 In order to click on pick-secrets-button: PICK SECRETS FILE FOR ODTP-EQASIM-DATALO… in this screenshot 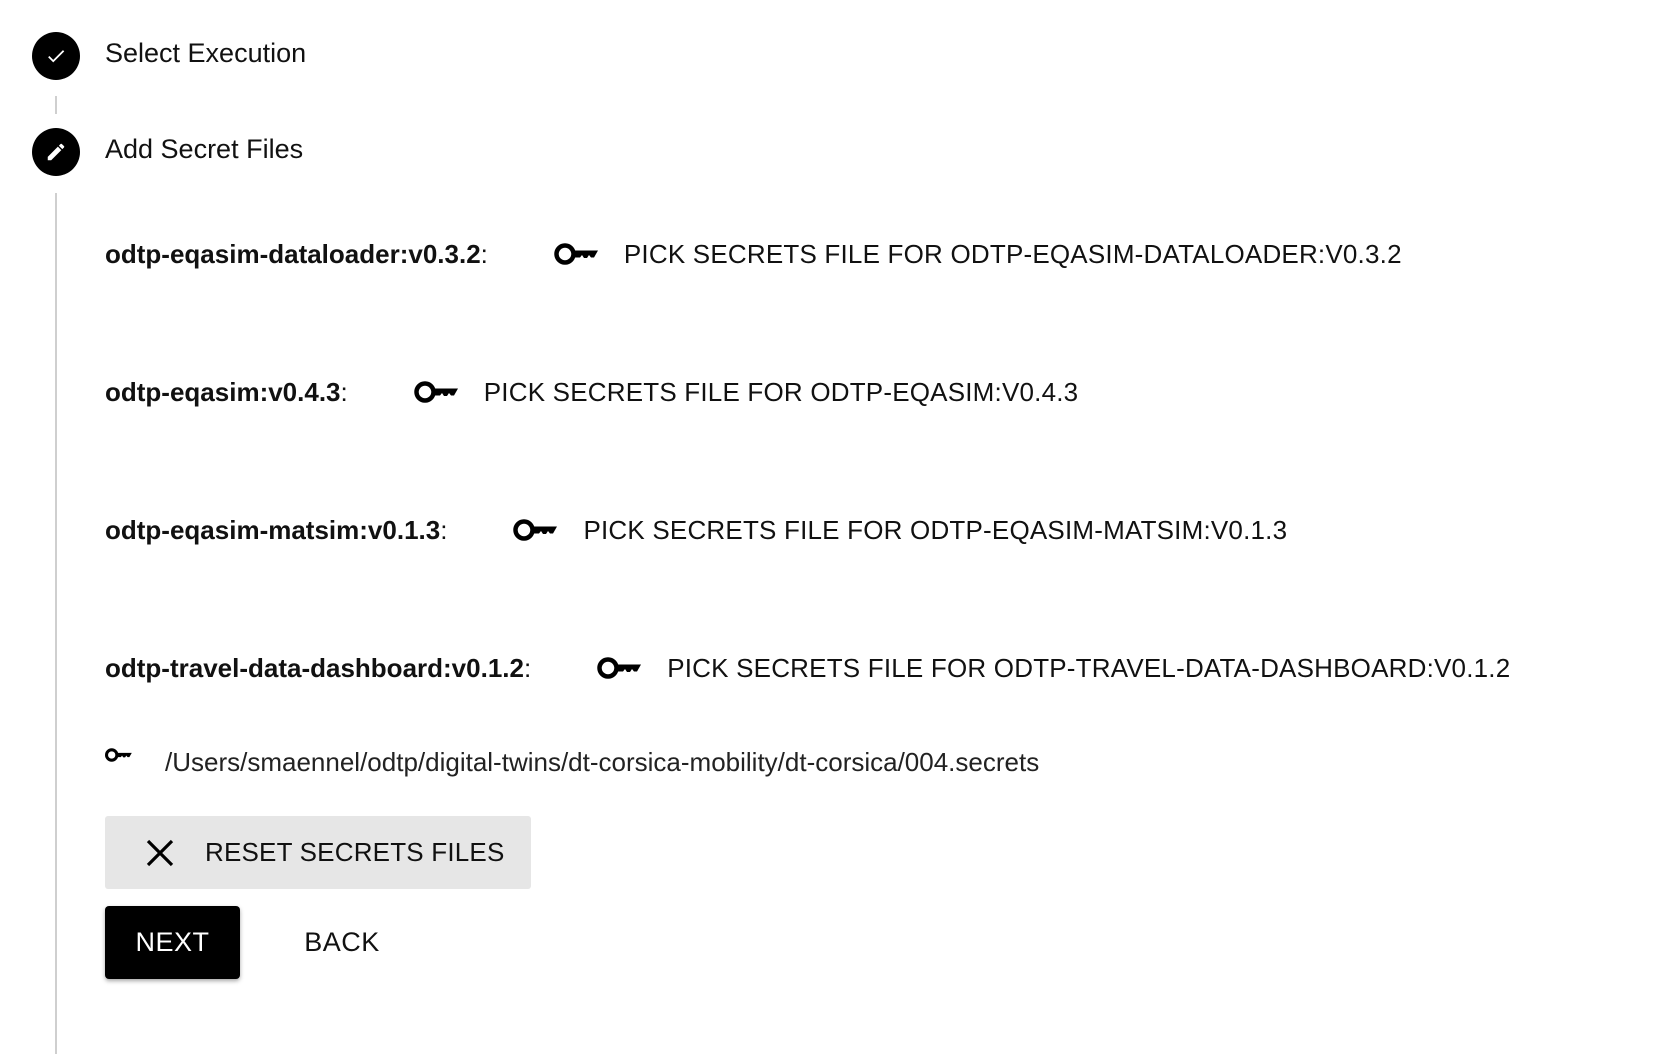, I will do `click(978, 254)`.